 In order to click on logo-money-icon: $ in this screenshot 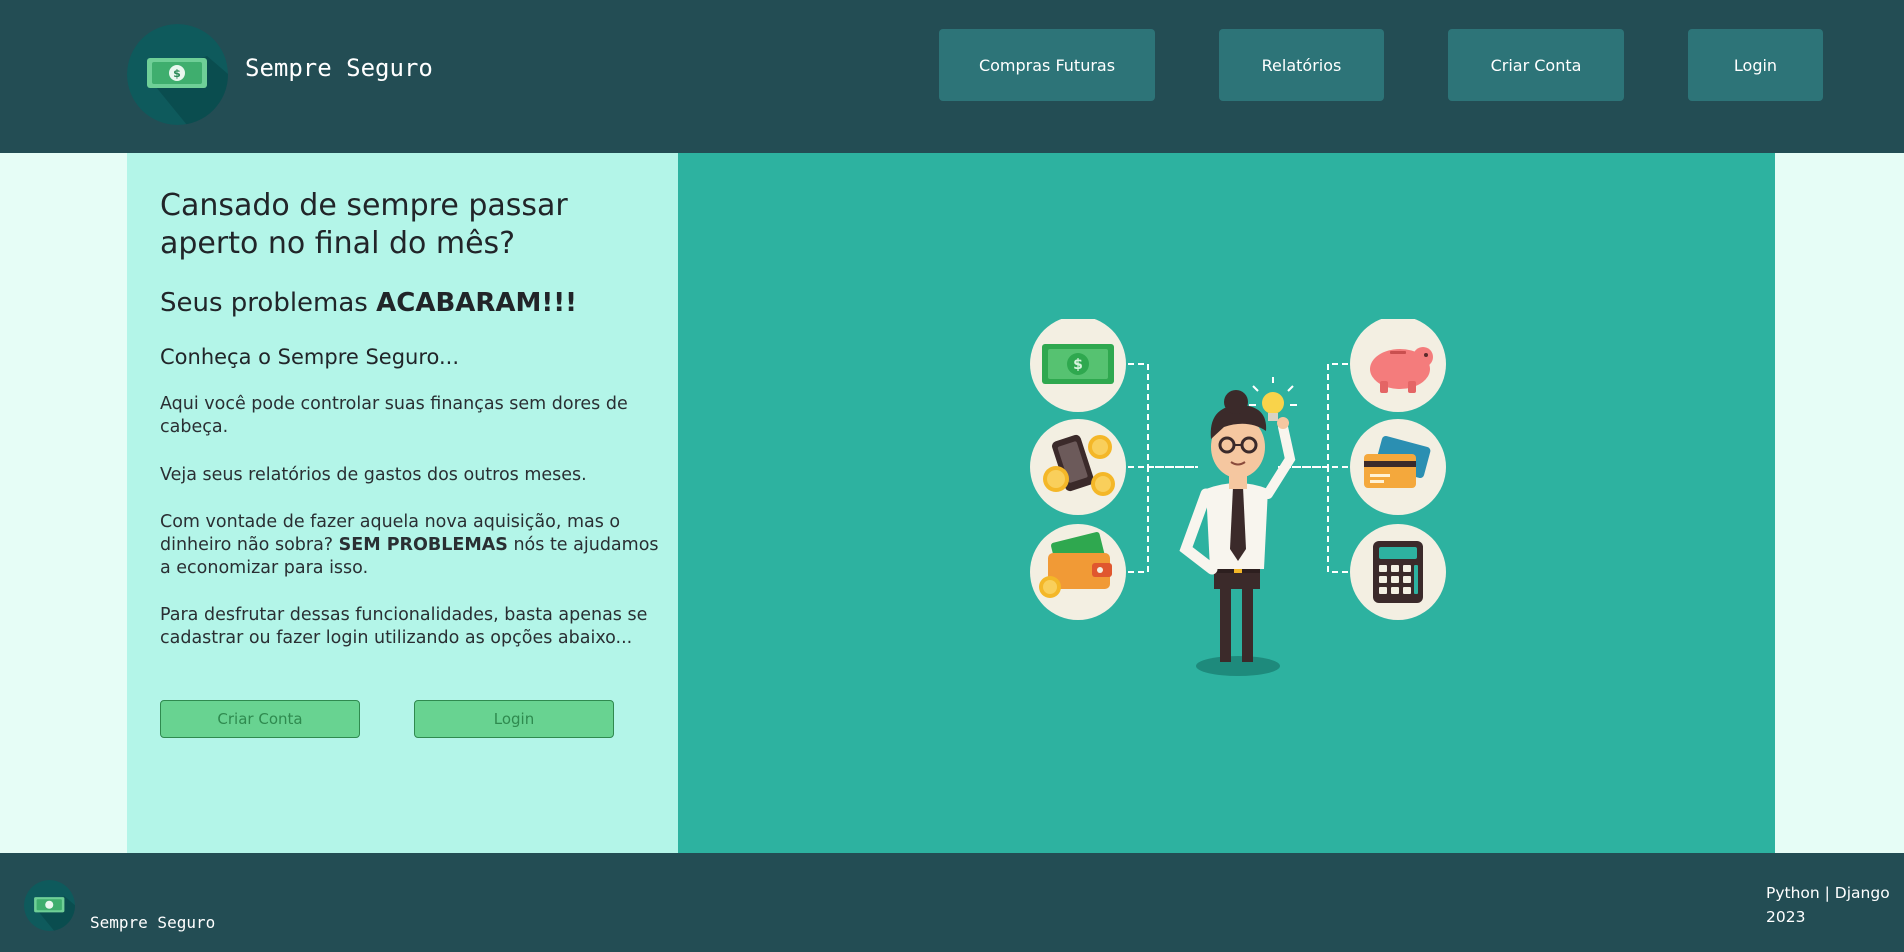, I will do `click(177, 74)`.